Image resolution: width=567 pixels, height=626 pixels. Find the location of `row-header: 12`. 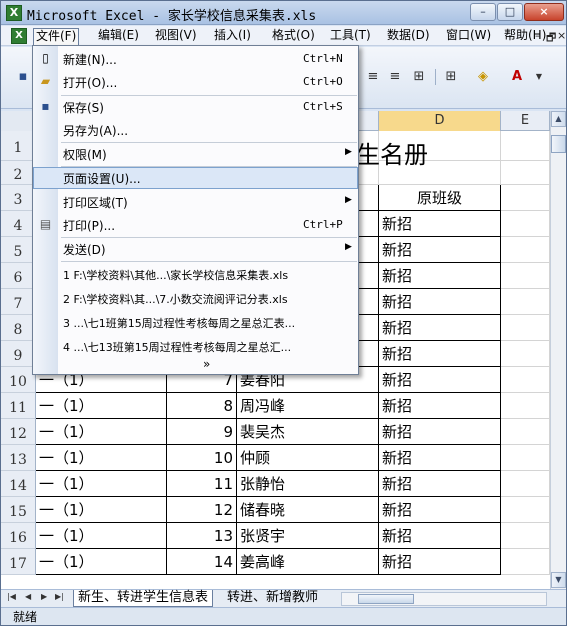

row-header: 12 is located at coordinates (18, 432).